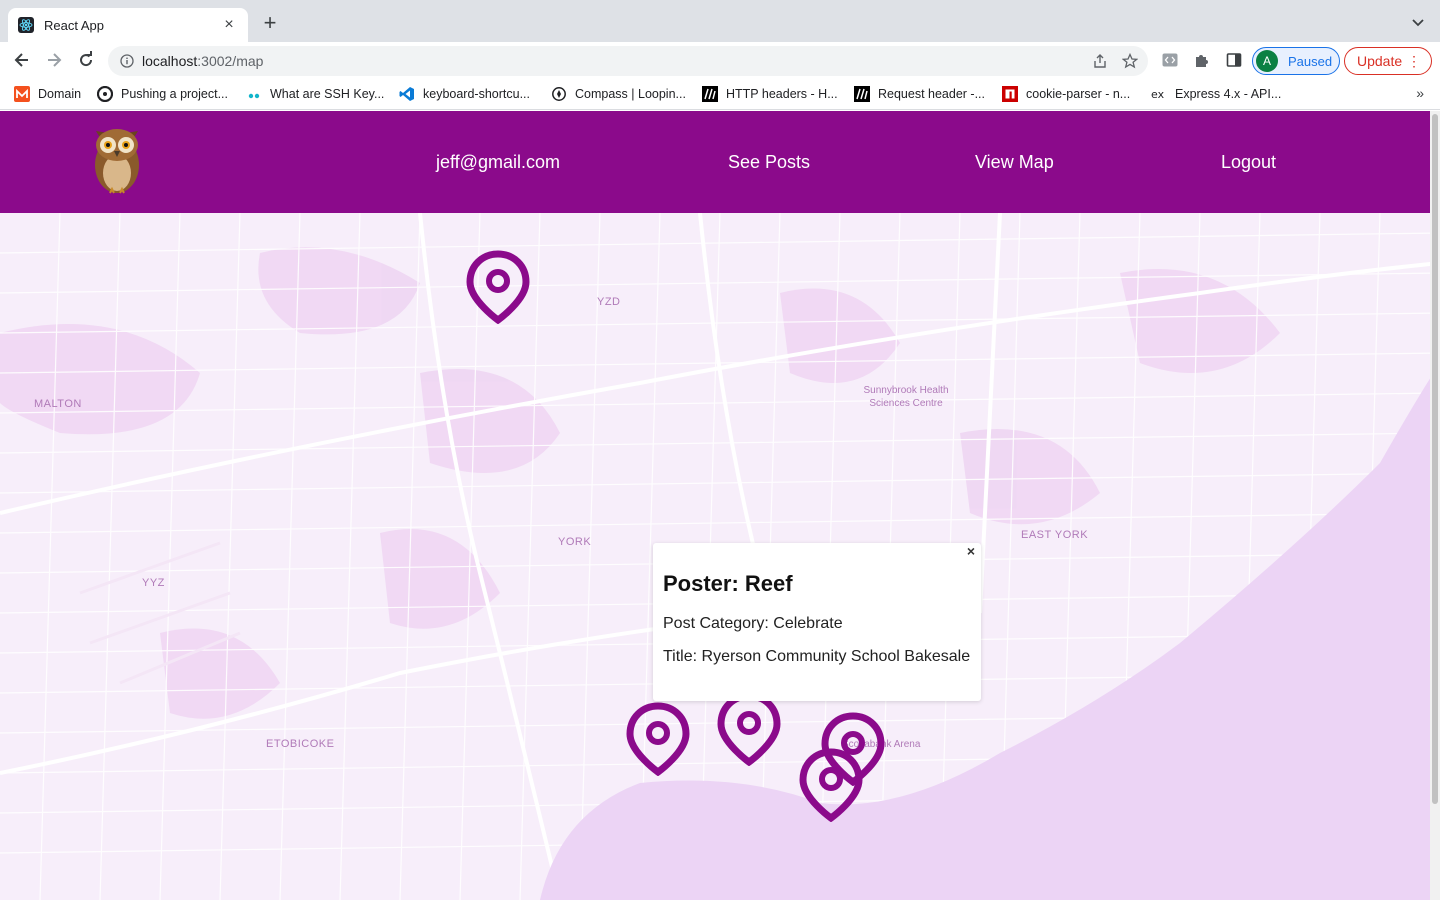  Describe the element at coordinates (58, 404) in the screenshot. I see `map-label-malton: MALTON` at that location.